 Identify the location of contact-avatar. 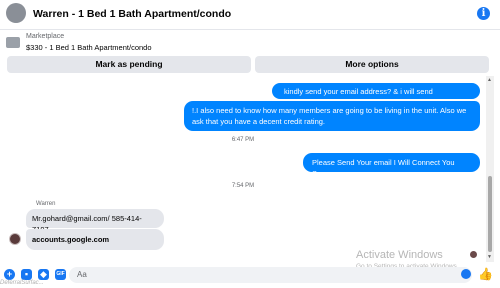
(16, 13).